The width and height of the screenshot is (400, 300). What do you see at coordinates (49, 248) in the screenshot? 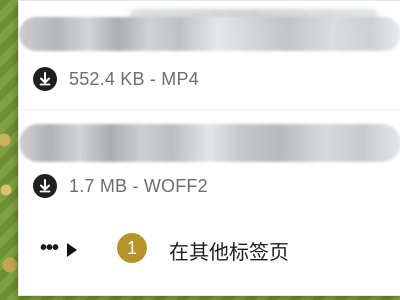
I see `ellipsis-icon: •••` at bounding box center [49, 248].